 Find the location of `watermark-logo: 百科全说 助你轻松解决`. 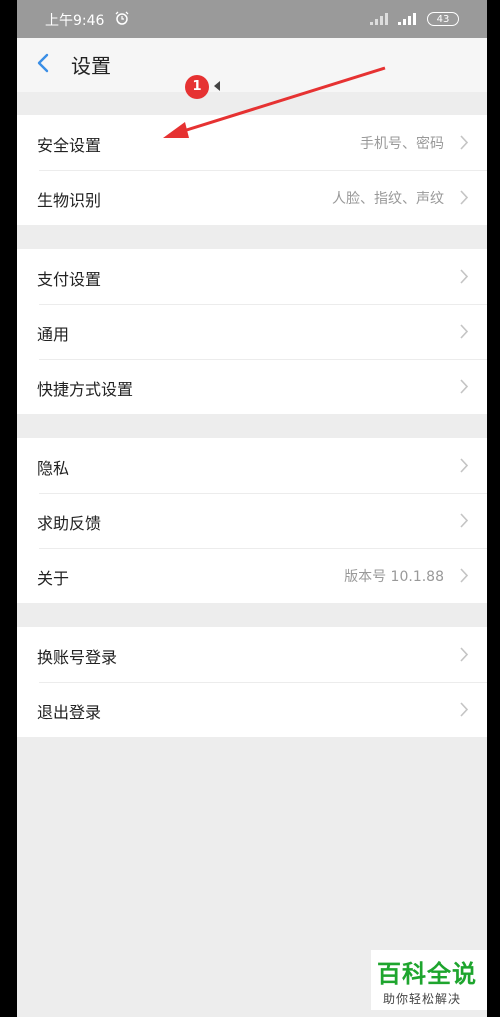

watermark-logo: 百科全说 助你轻松解决 is located at coordinates (429, 980).